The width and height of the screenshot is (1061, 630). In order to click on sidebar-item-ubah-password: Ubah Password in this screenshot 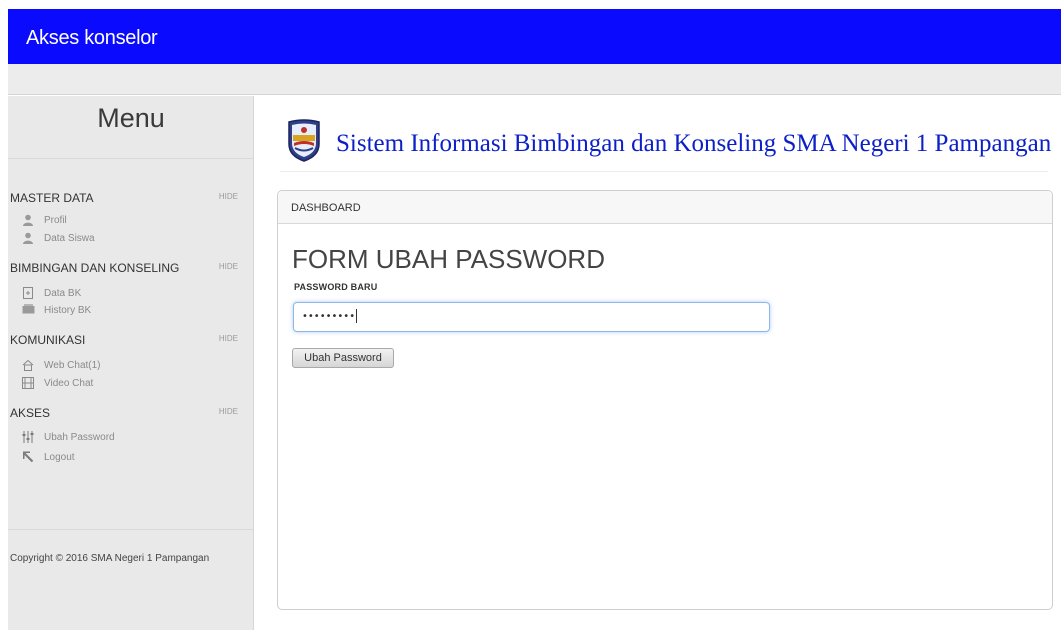, I will do `click(68, 437)`.